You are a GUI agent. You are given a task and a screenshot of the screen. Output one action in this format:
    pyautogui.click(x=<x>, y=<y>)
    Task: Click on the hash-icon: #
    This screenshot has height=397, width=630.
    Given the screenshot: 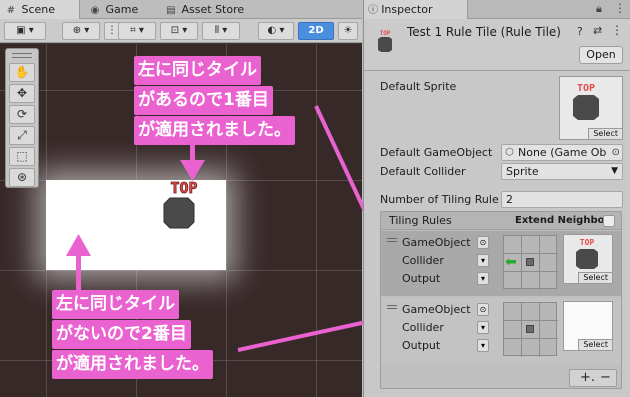 What is the action you would take?
    pyautogui.click(x=11, y=10)
    